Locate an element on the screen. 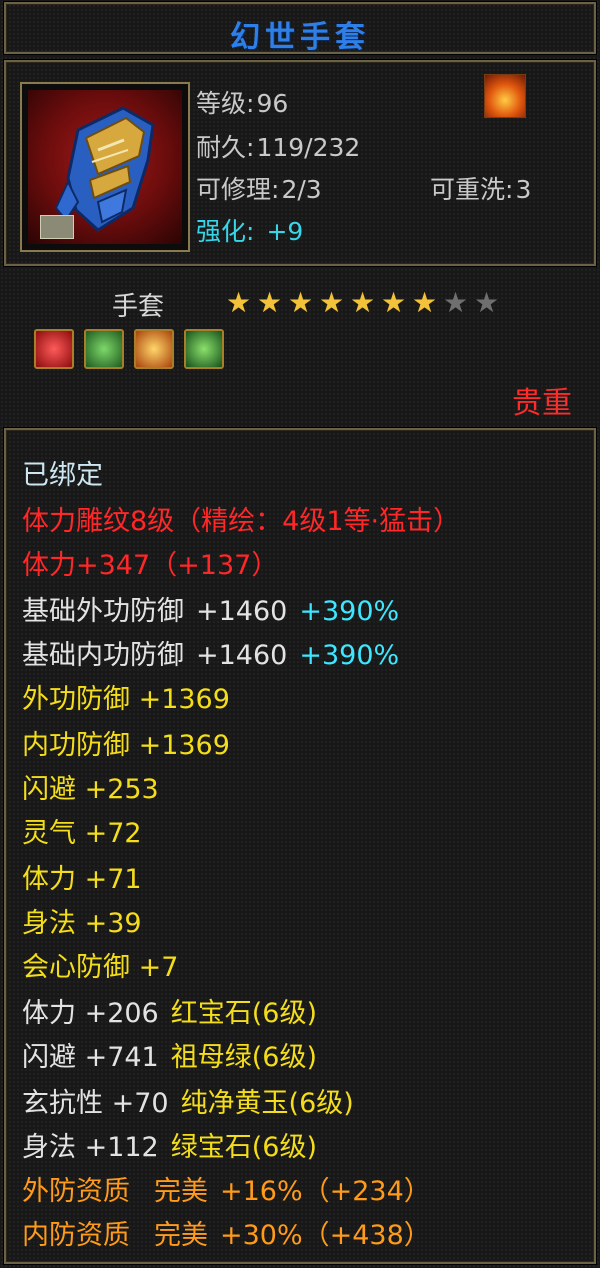 The height and width of the screenshot is (1268, 600). ext-quality-line: 外防资质 完美 +16%（+234） is located at coordinates (226, 1192).